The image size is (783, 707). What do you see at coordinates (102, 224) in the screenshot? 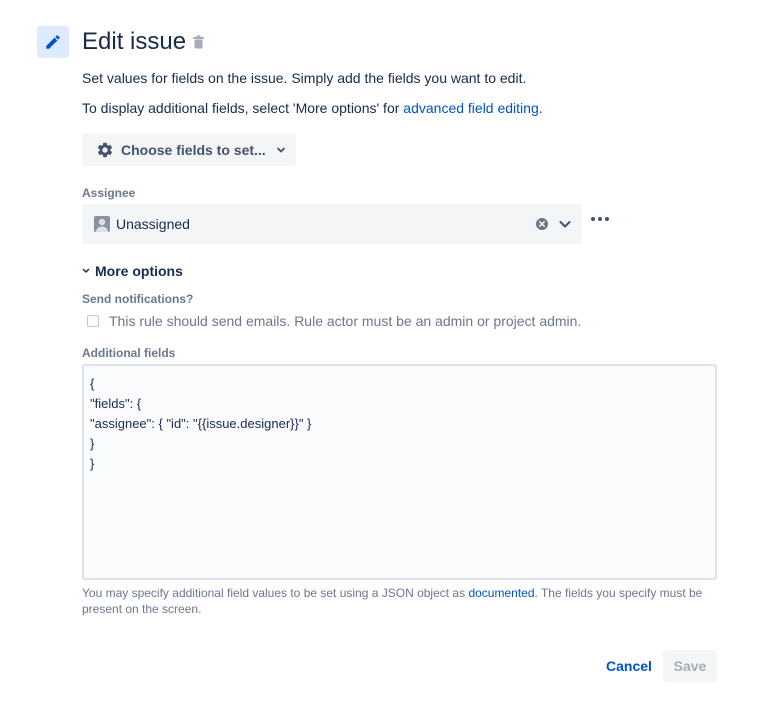
I see `avatar` at bounding box center [102, 224].